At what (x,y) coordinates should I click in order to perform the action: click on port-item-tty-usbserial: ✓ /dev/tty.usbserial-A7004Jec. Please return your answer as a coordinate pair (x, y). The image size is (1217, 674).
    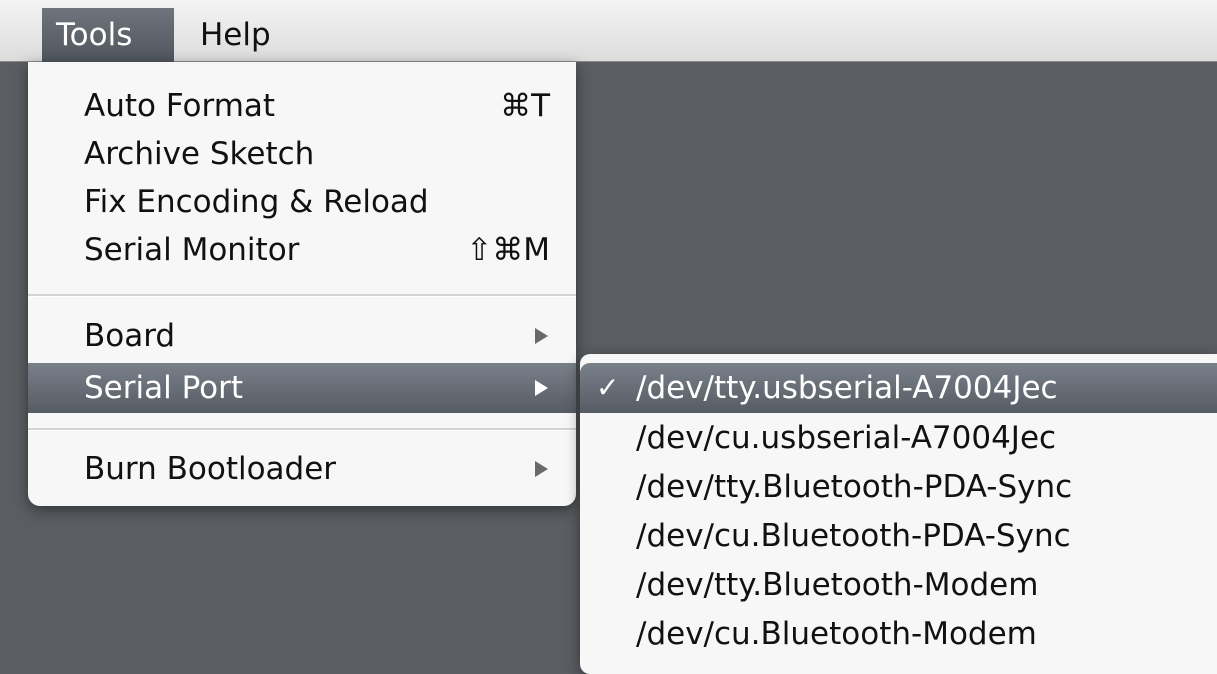
    Looking at the image, I should click on (898, 388).